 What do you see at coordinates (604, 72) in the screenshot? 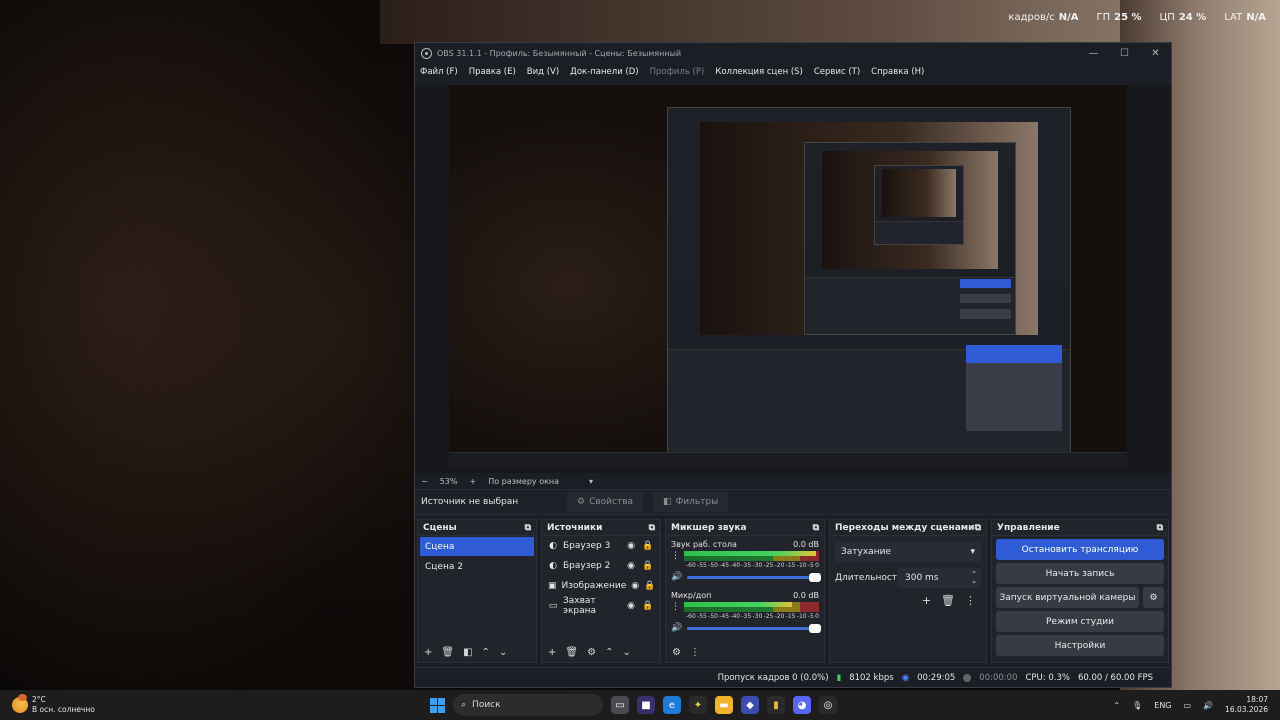
I see `menu-docks: Док-панели (D)` at bounding box center [604, 72].